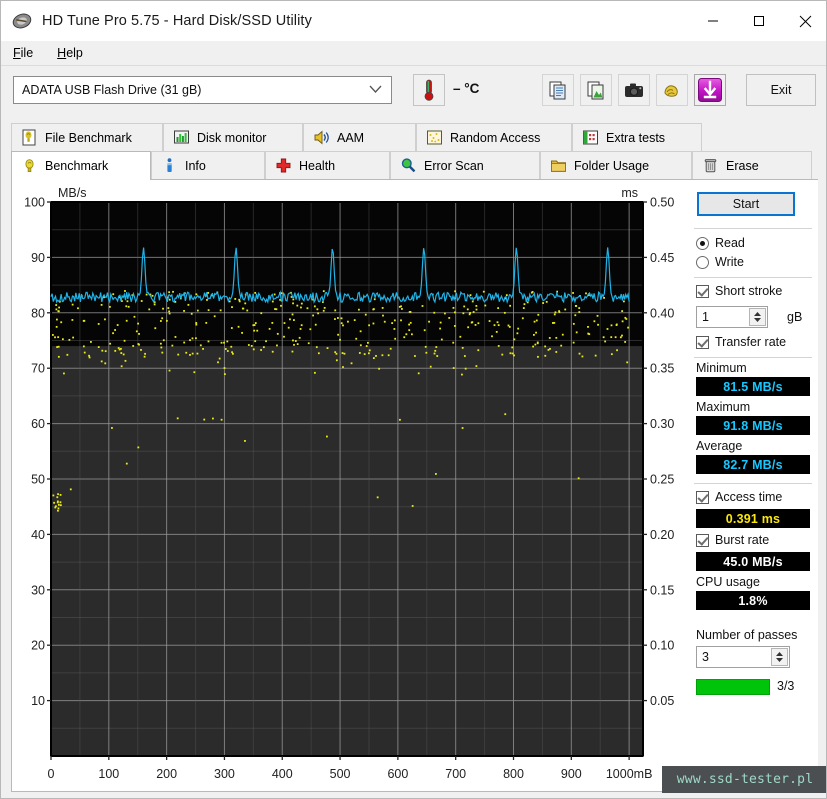 Image resolution: width=827 pixels, height=799 pixels. What do you see at coordinates (38, 701) in the screenshot?
I see `svg-text: 10` at bounding box center [38, 701].